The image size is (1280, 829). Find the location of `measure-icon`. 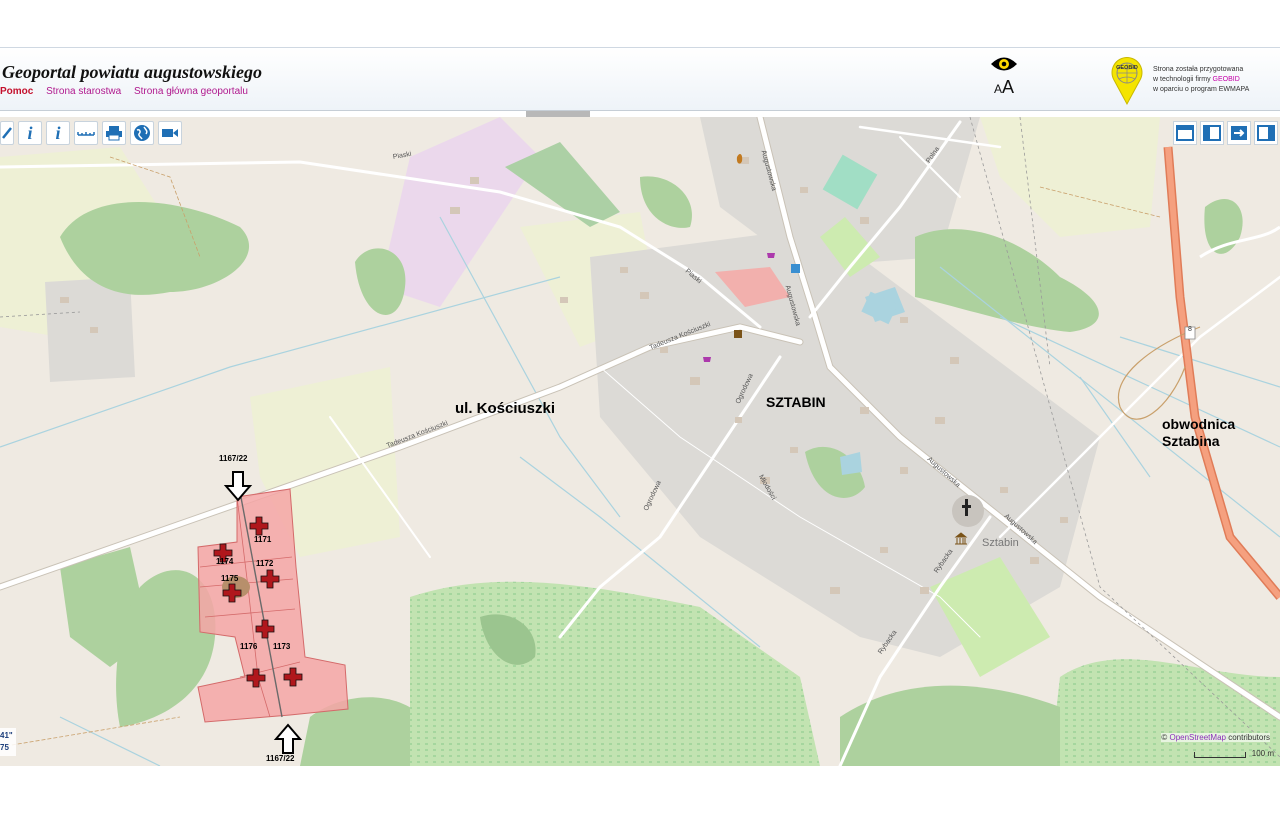

measure-icon is located at coordinates (86, 133).